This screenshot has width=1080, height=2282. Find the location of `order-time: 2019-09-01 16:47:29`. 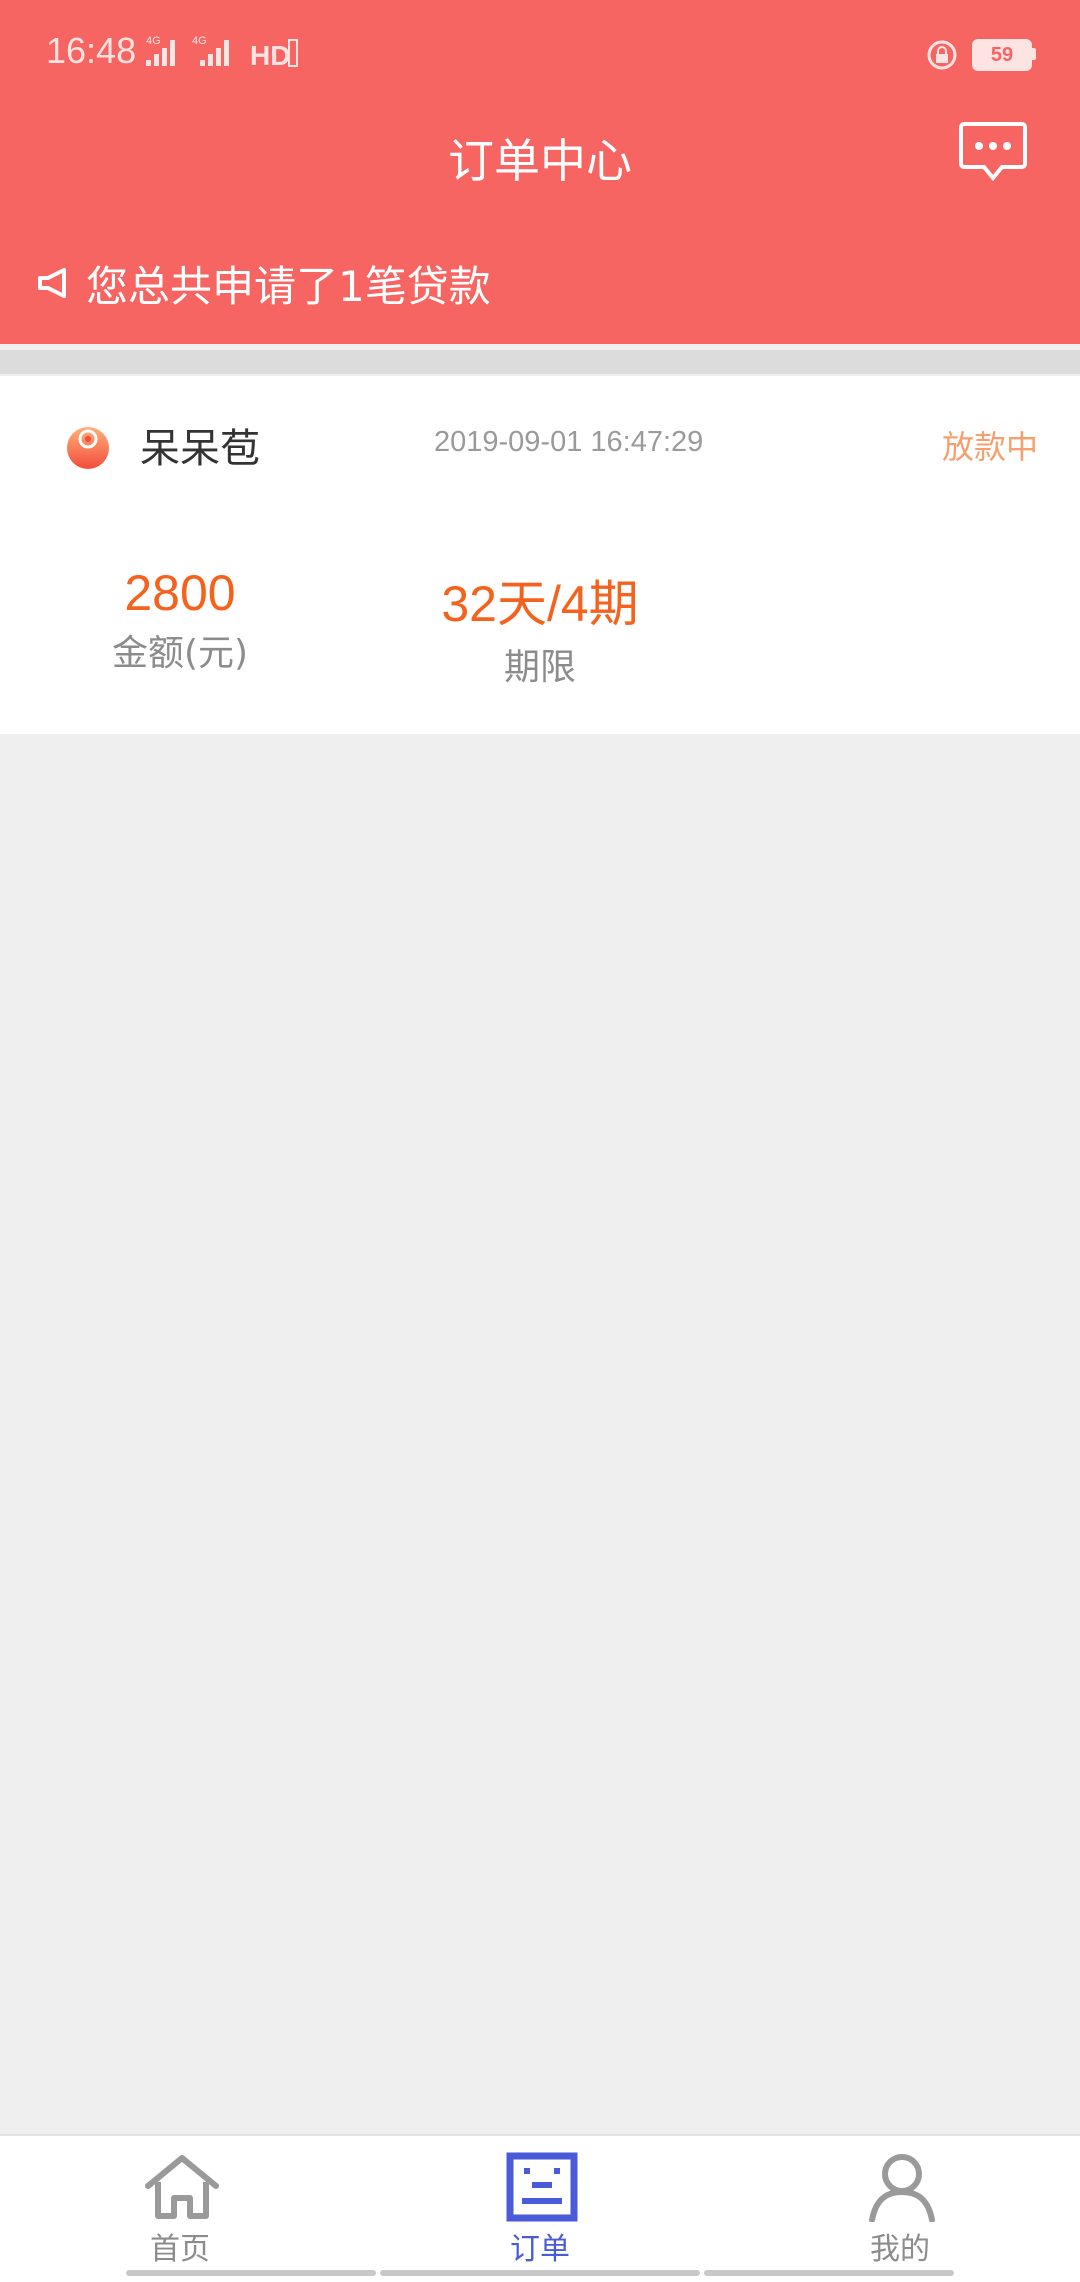

order-time: 2019-09-01 16:47:29 is located at coordinates (569, 442).